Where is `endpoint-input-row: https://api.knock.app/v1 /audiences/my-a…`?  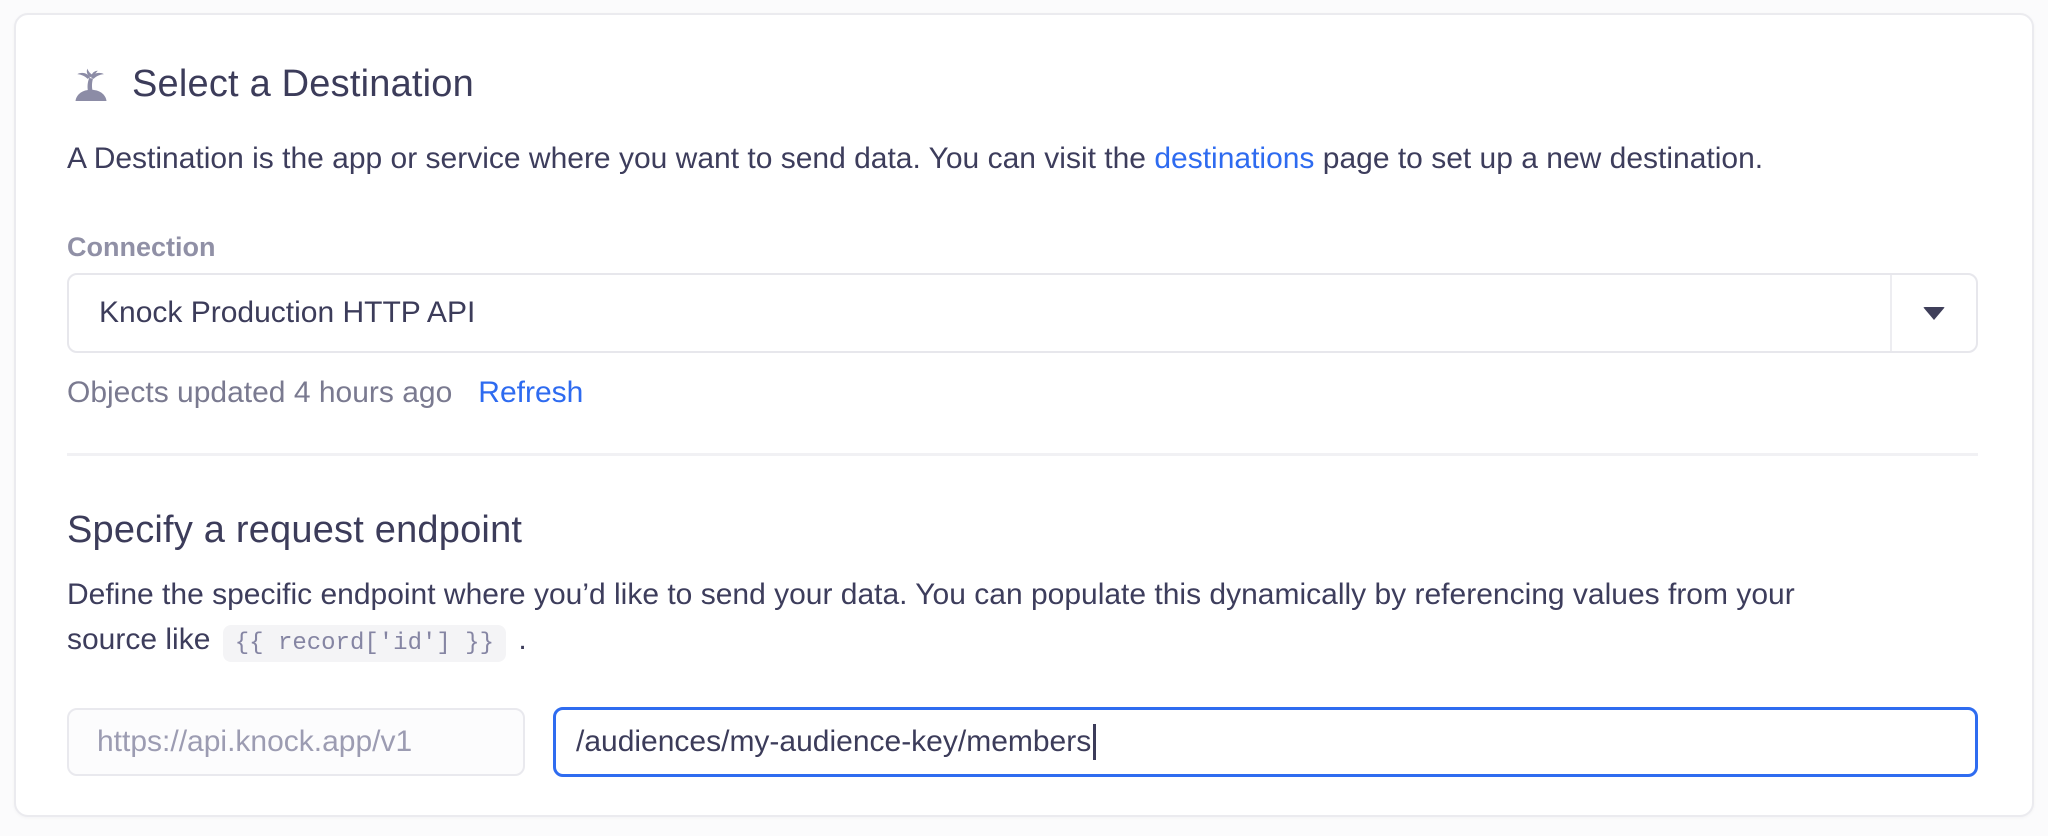 endpoint-input-row: https://api.knock.app/v1 /audiences/my-a… is located at coordinates (1022, 742).